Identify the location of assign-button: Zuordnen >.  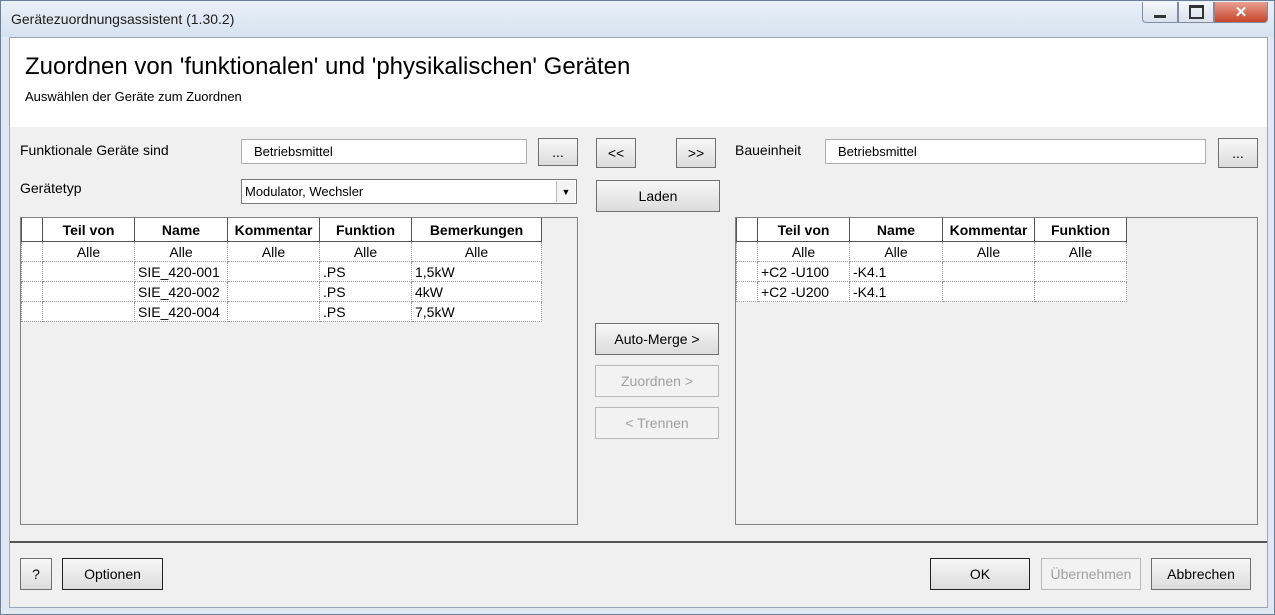
(657, 381).